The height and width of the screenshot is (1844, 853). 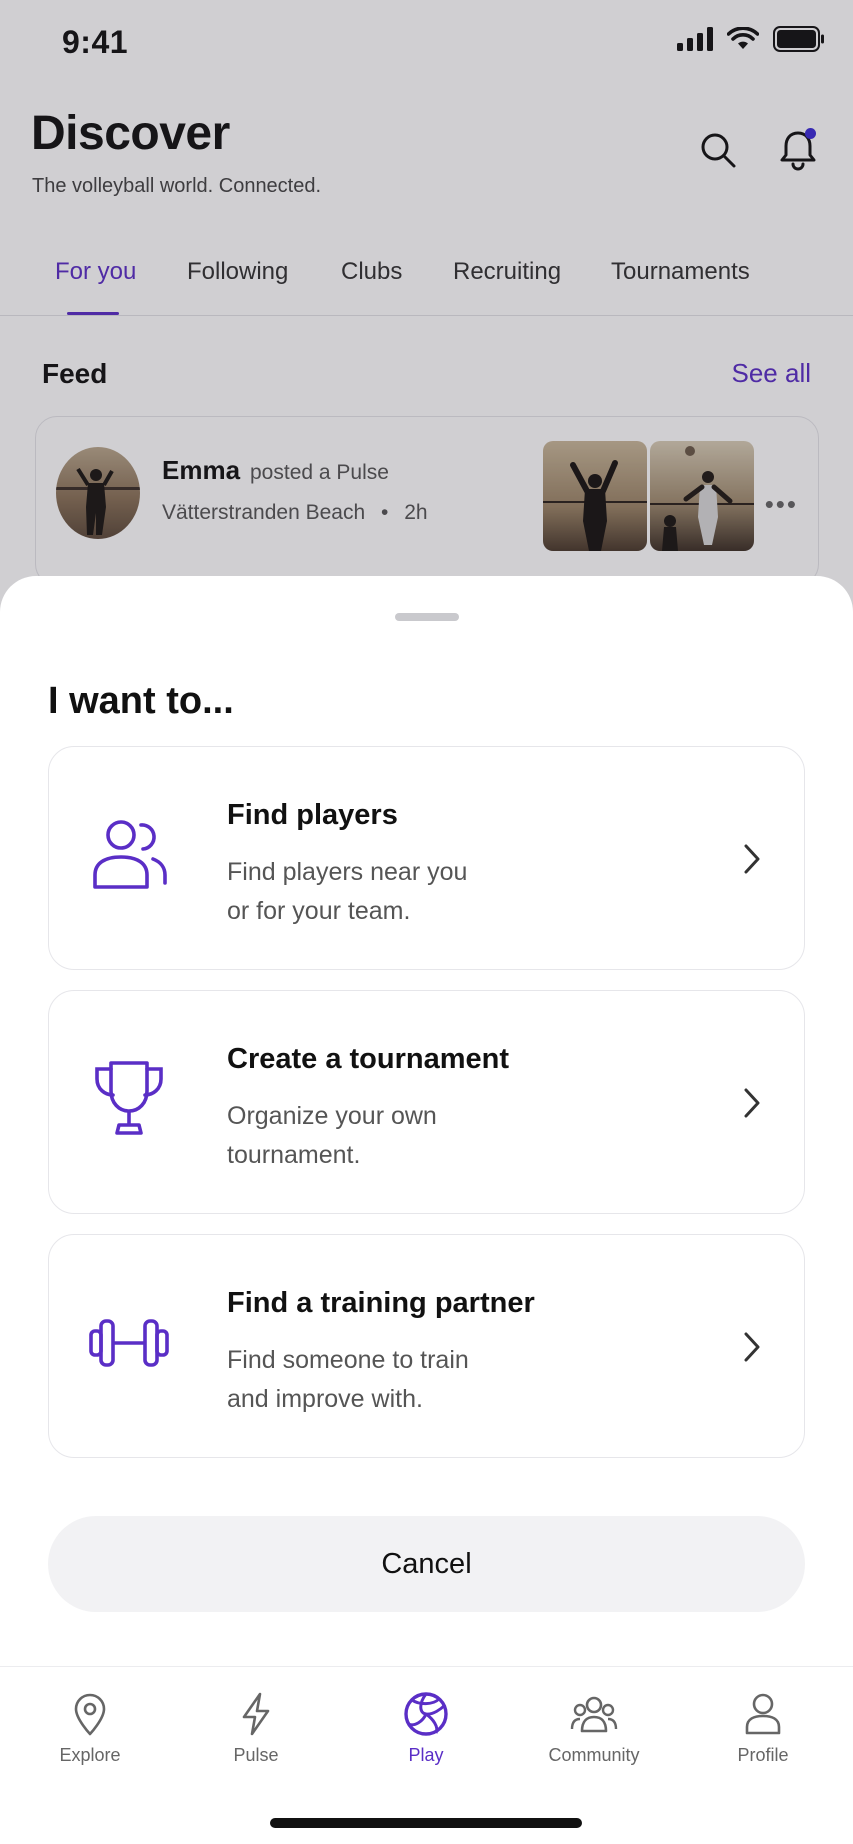 I want to click on option-description-line: tournament., so click(x=294, y=1155).